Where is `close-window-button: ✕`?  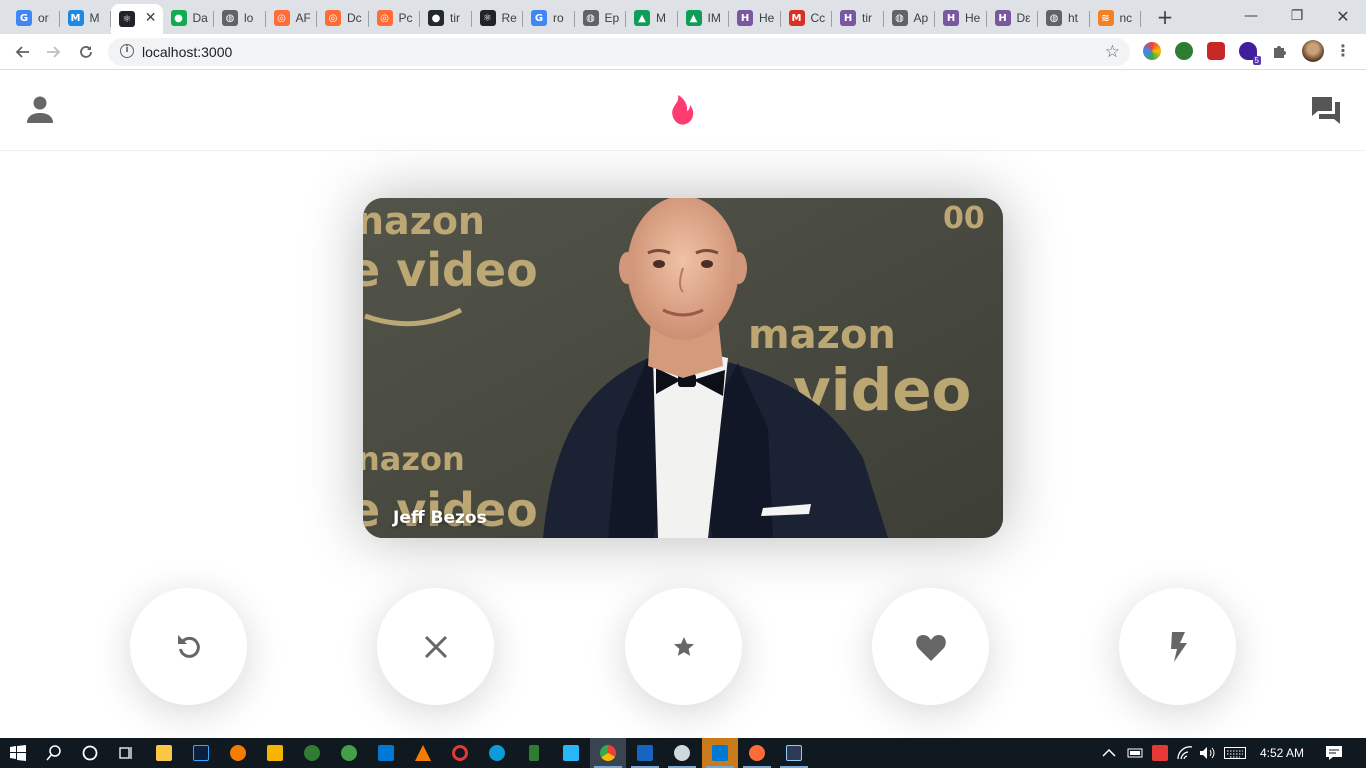
close-window-button: ✕ is located at coordinates (1343, 16).